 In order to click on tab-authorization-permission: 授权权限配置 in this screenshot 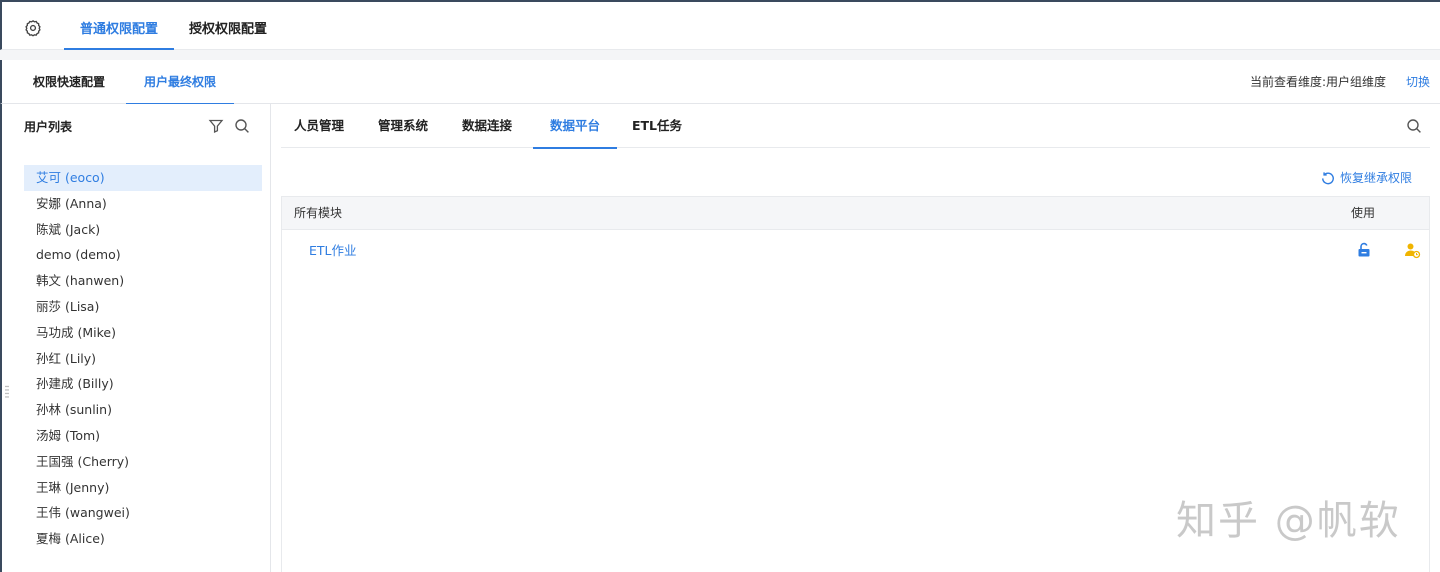, I will do `click(228, 26)`.